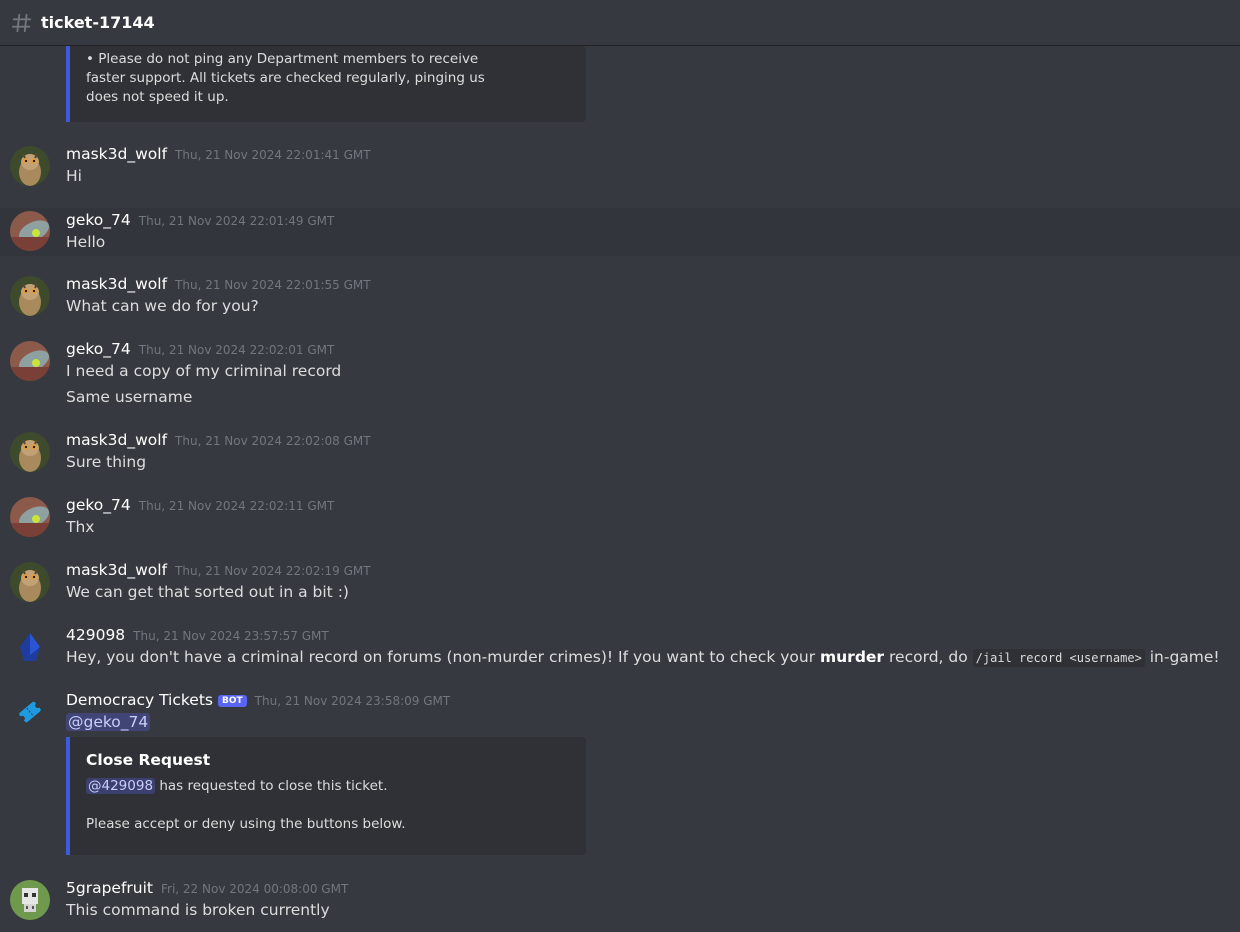 The image size is (1240, 932). What do you see at coordinates (273, 441) in the screenshot?
I see `timestamp: Thu, 21 Nov 2024 22:02:08 GMT` at bounding box center [273, 441].